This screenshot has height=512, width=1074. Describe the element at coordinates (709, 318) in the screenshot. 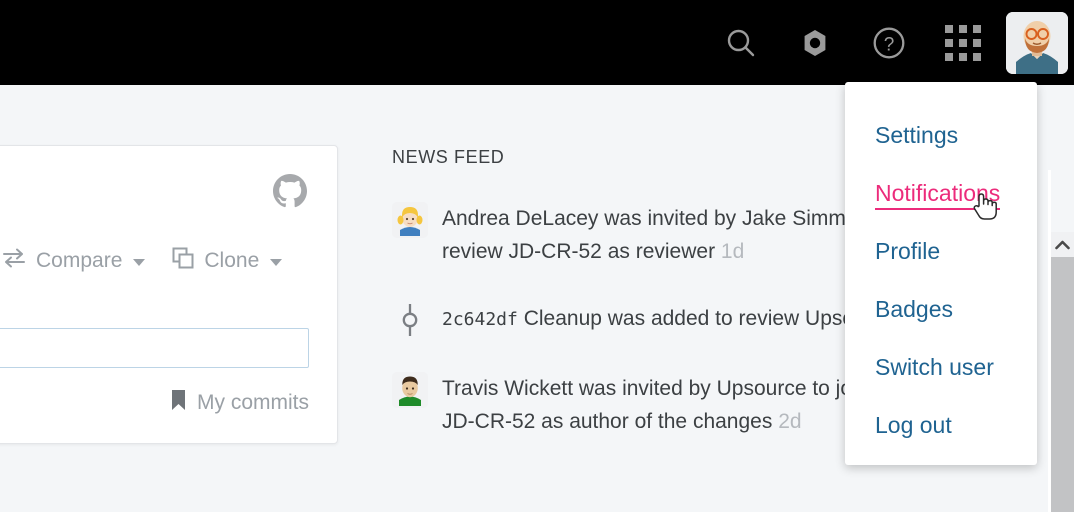

I see `feed-item-body: Cleanup was added to review Upsource` at that location.